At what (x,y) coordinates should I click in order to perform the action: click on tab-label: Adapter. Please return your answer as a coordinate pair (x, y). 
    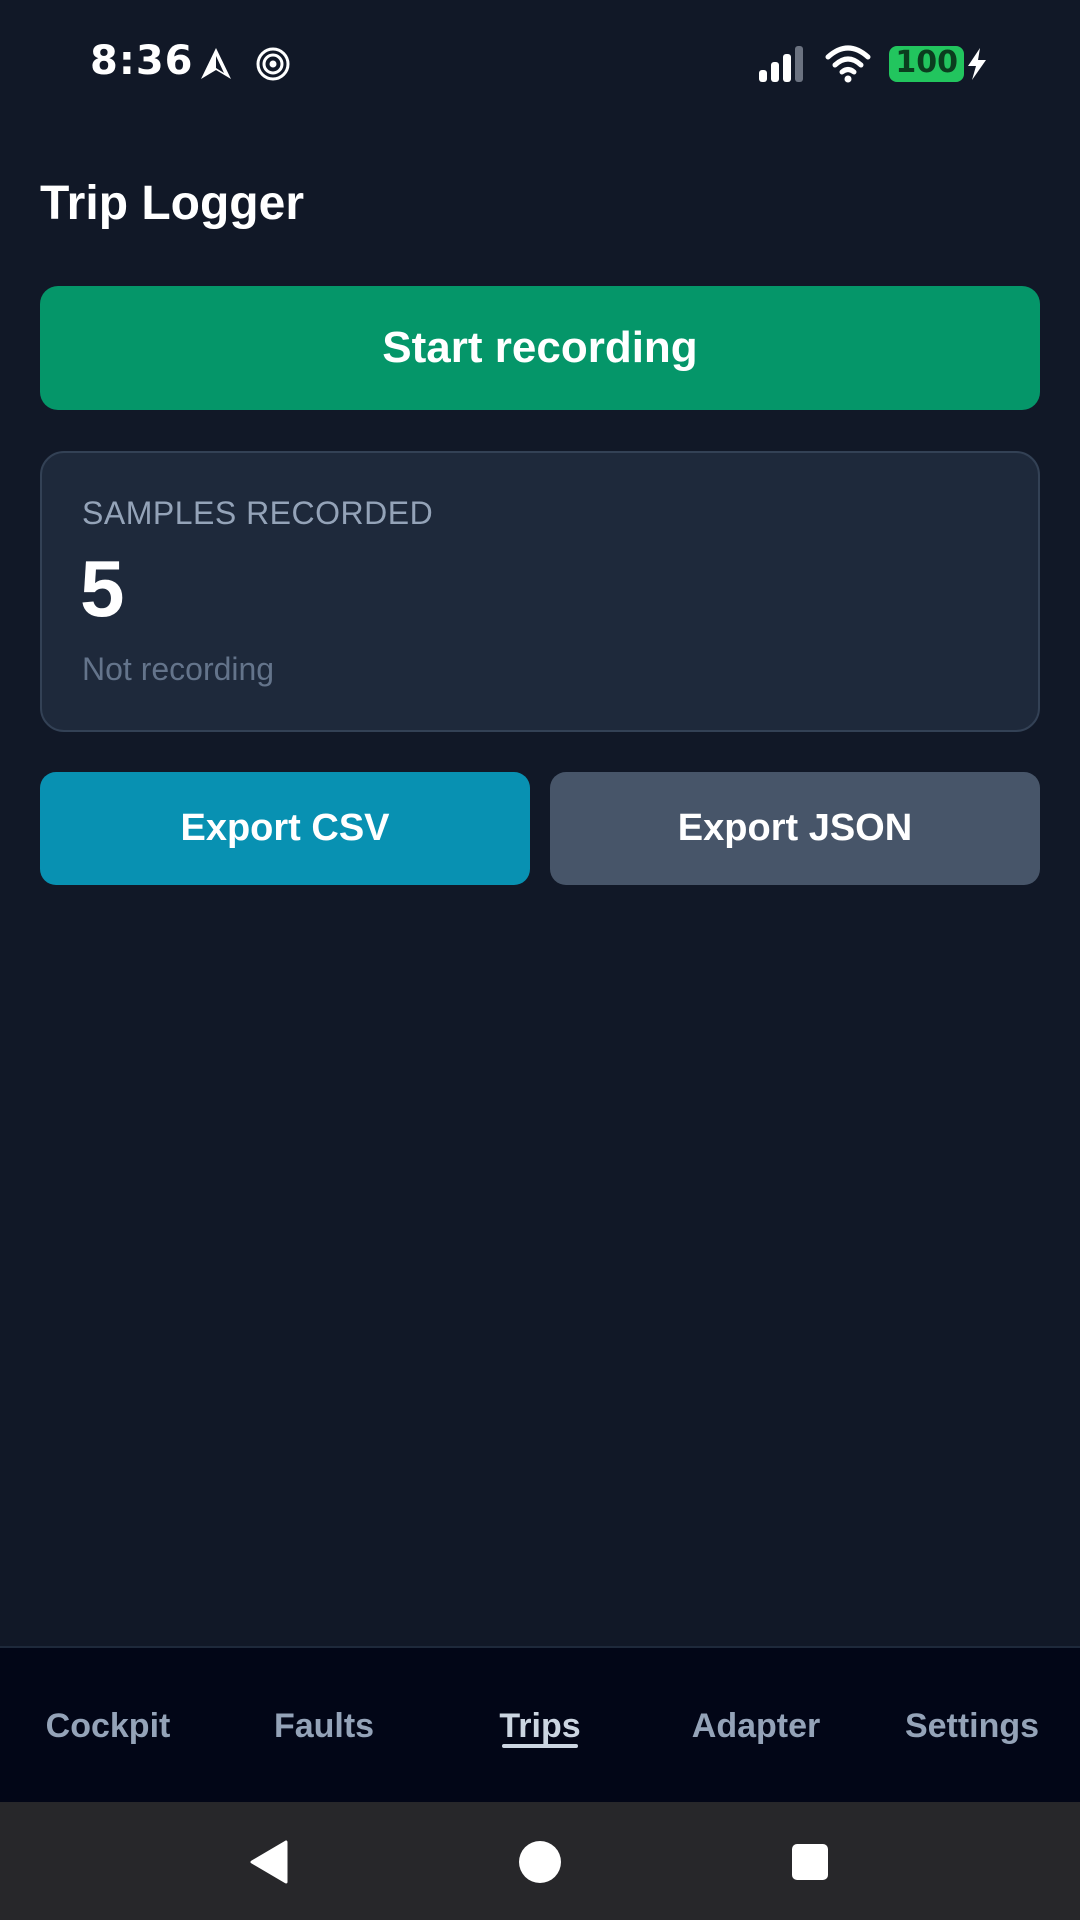
    Looking at the image, I should click on (756, 1725).